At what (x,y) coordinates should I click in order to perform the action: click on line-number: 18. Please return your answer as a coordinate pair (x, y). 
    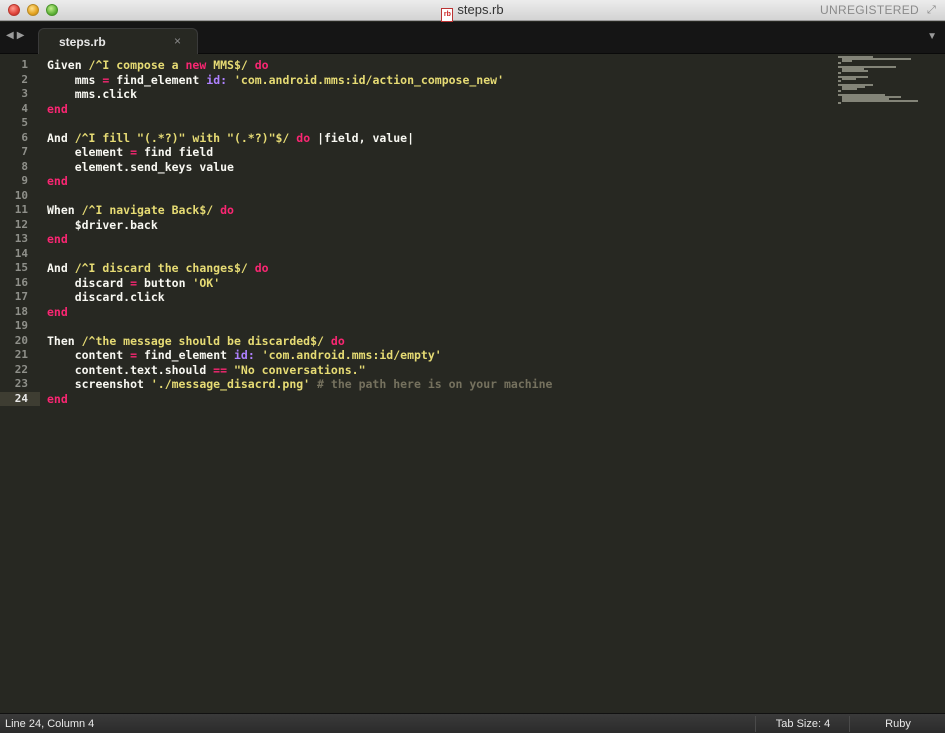
    Looking at the image, I should click on (21, 311).